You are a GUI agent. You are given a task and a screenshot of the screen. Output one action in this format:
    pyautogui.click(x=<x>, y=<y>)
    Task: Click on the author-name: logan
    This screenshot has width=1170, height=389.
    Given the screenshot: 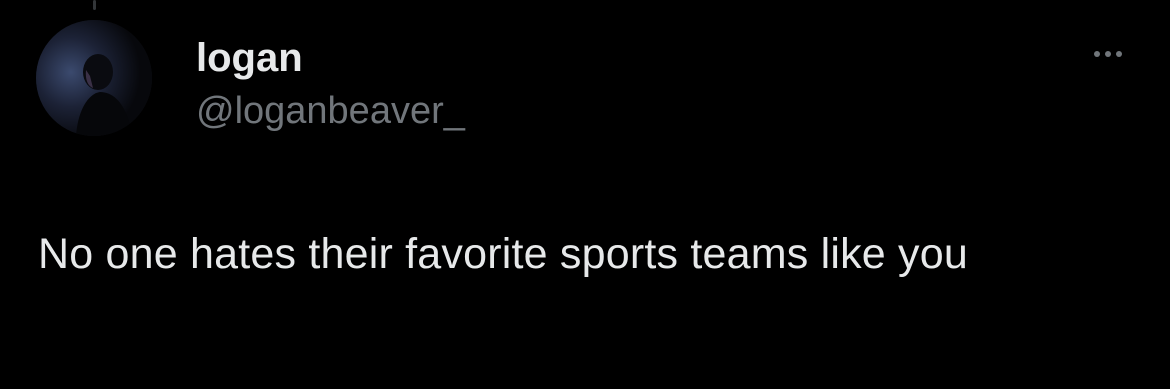 What is the action you would take?
    pyautogui.click(x=249, y=58)
    